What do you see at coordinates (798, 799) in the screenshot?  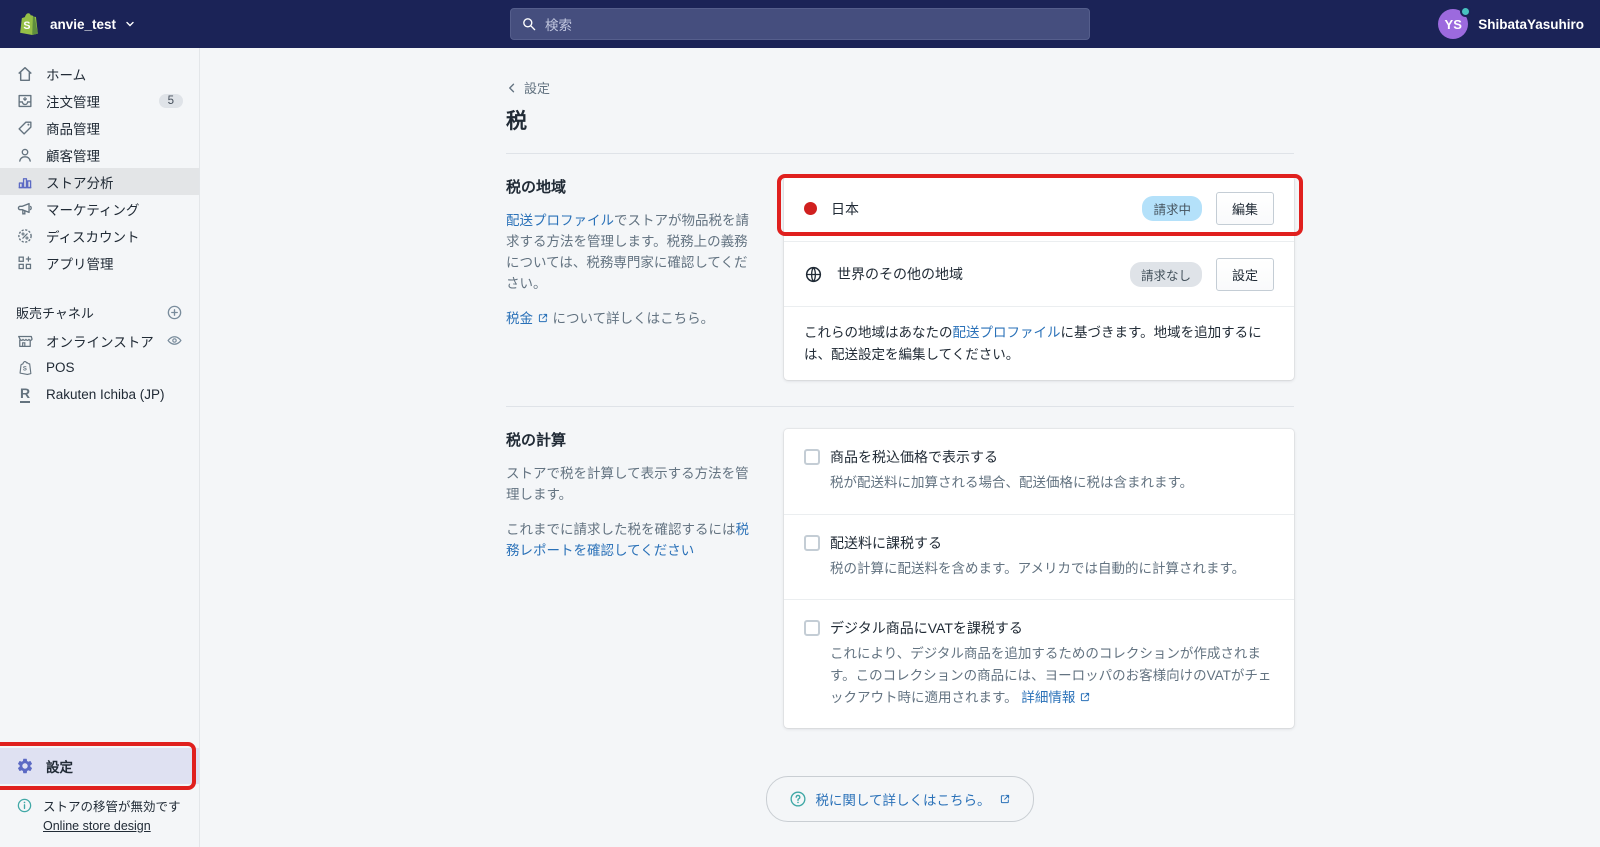 I see `question-icon` at bounding box center [798, 799].